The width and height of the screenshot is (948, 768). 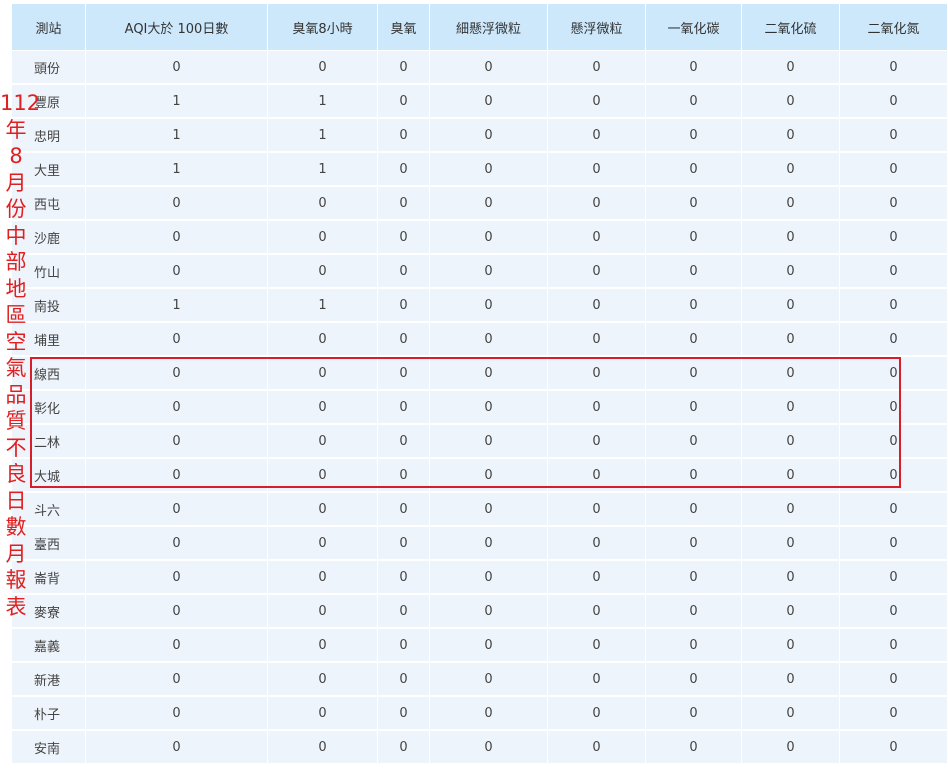 I want to click on column-header: 測站, so click(x=49, y=27).